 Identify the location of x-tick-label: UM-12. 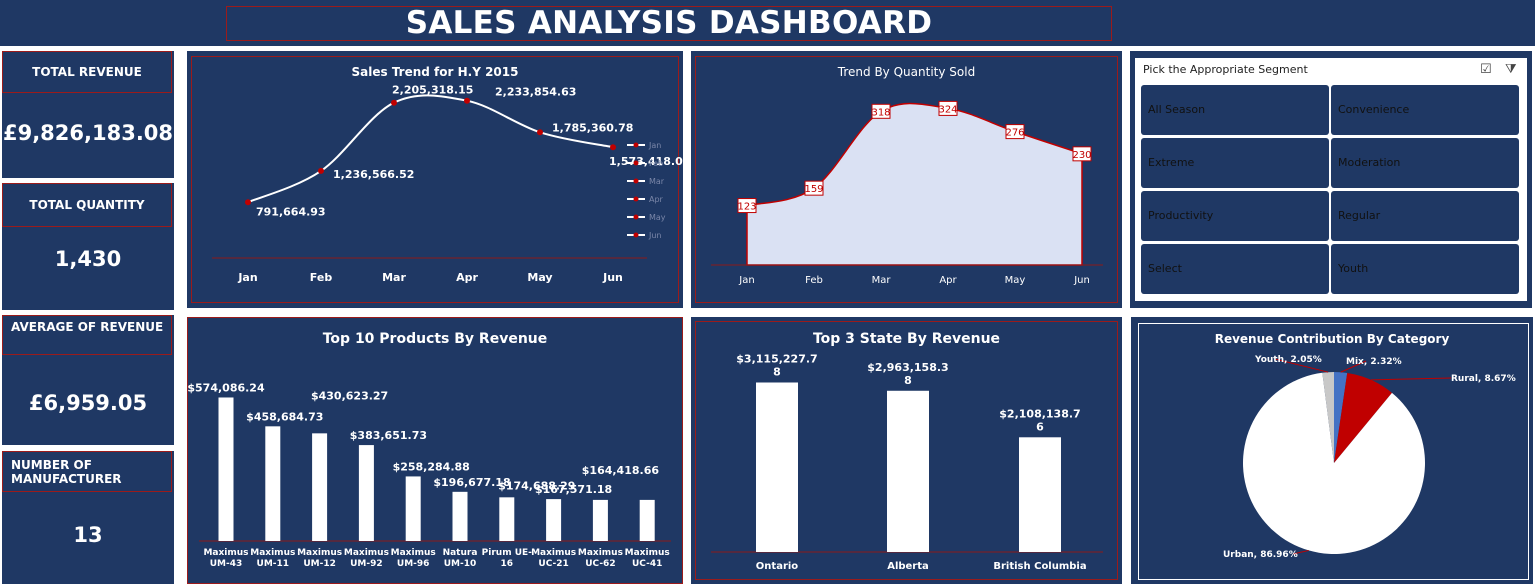
(319, 564).